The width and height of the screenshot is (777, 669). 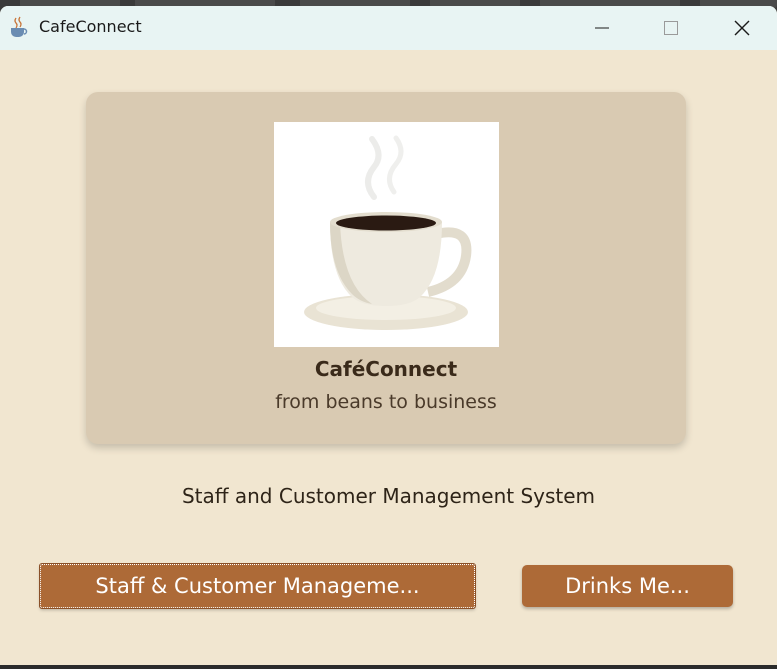 I want to click on maximize-button, so click(x=671, y=28).